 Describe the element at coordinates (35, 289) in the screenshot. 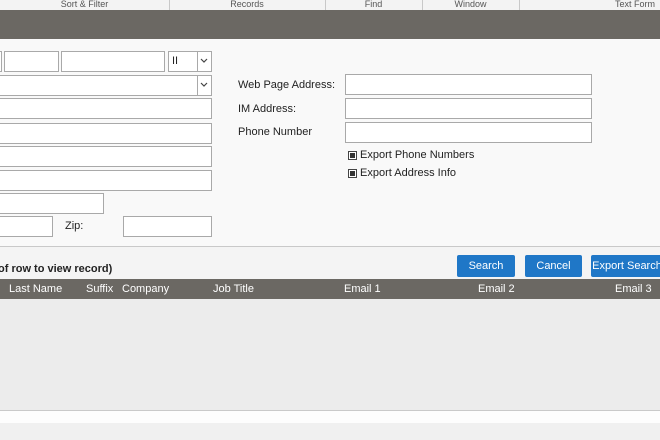

I see `col-header-last-name: Last Name` at that location.